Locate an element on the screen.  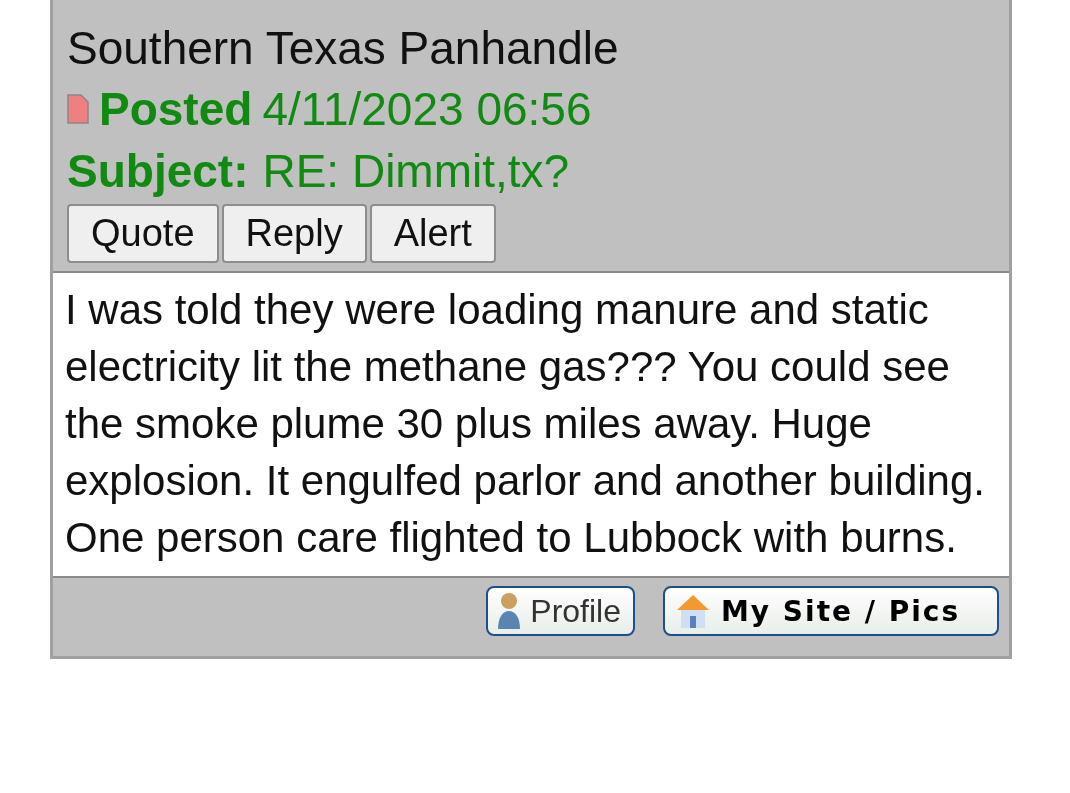
action-button: Reply is located at coordinates (294, 233).